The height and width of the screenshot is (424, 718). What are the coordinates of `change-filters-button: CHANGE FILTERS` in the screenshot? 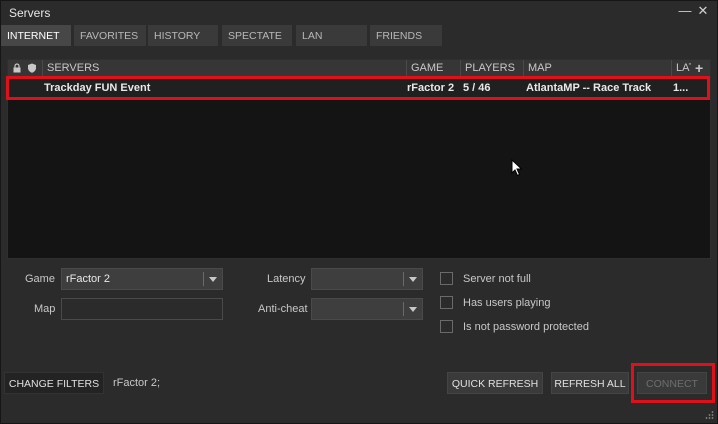 It's located at (54, 383).